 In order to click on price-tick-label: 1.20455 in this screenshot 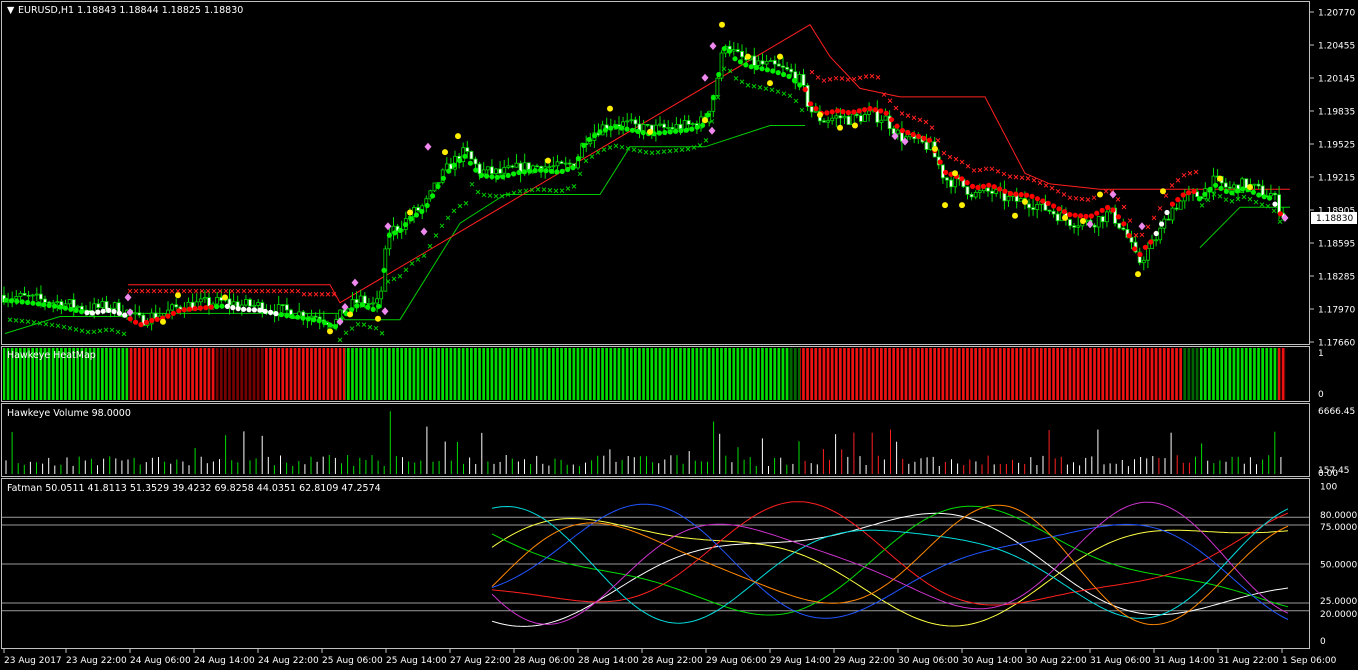, I will do `click(1336, 47)`.